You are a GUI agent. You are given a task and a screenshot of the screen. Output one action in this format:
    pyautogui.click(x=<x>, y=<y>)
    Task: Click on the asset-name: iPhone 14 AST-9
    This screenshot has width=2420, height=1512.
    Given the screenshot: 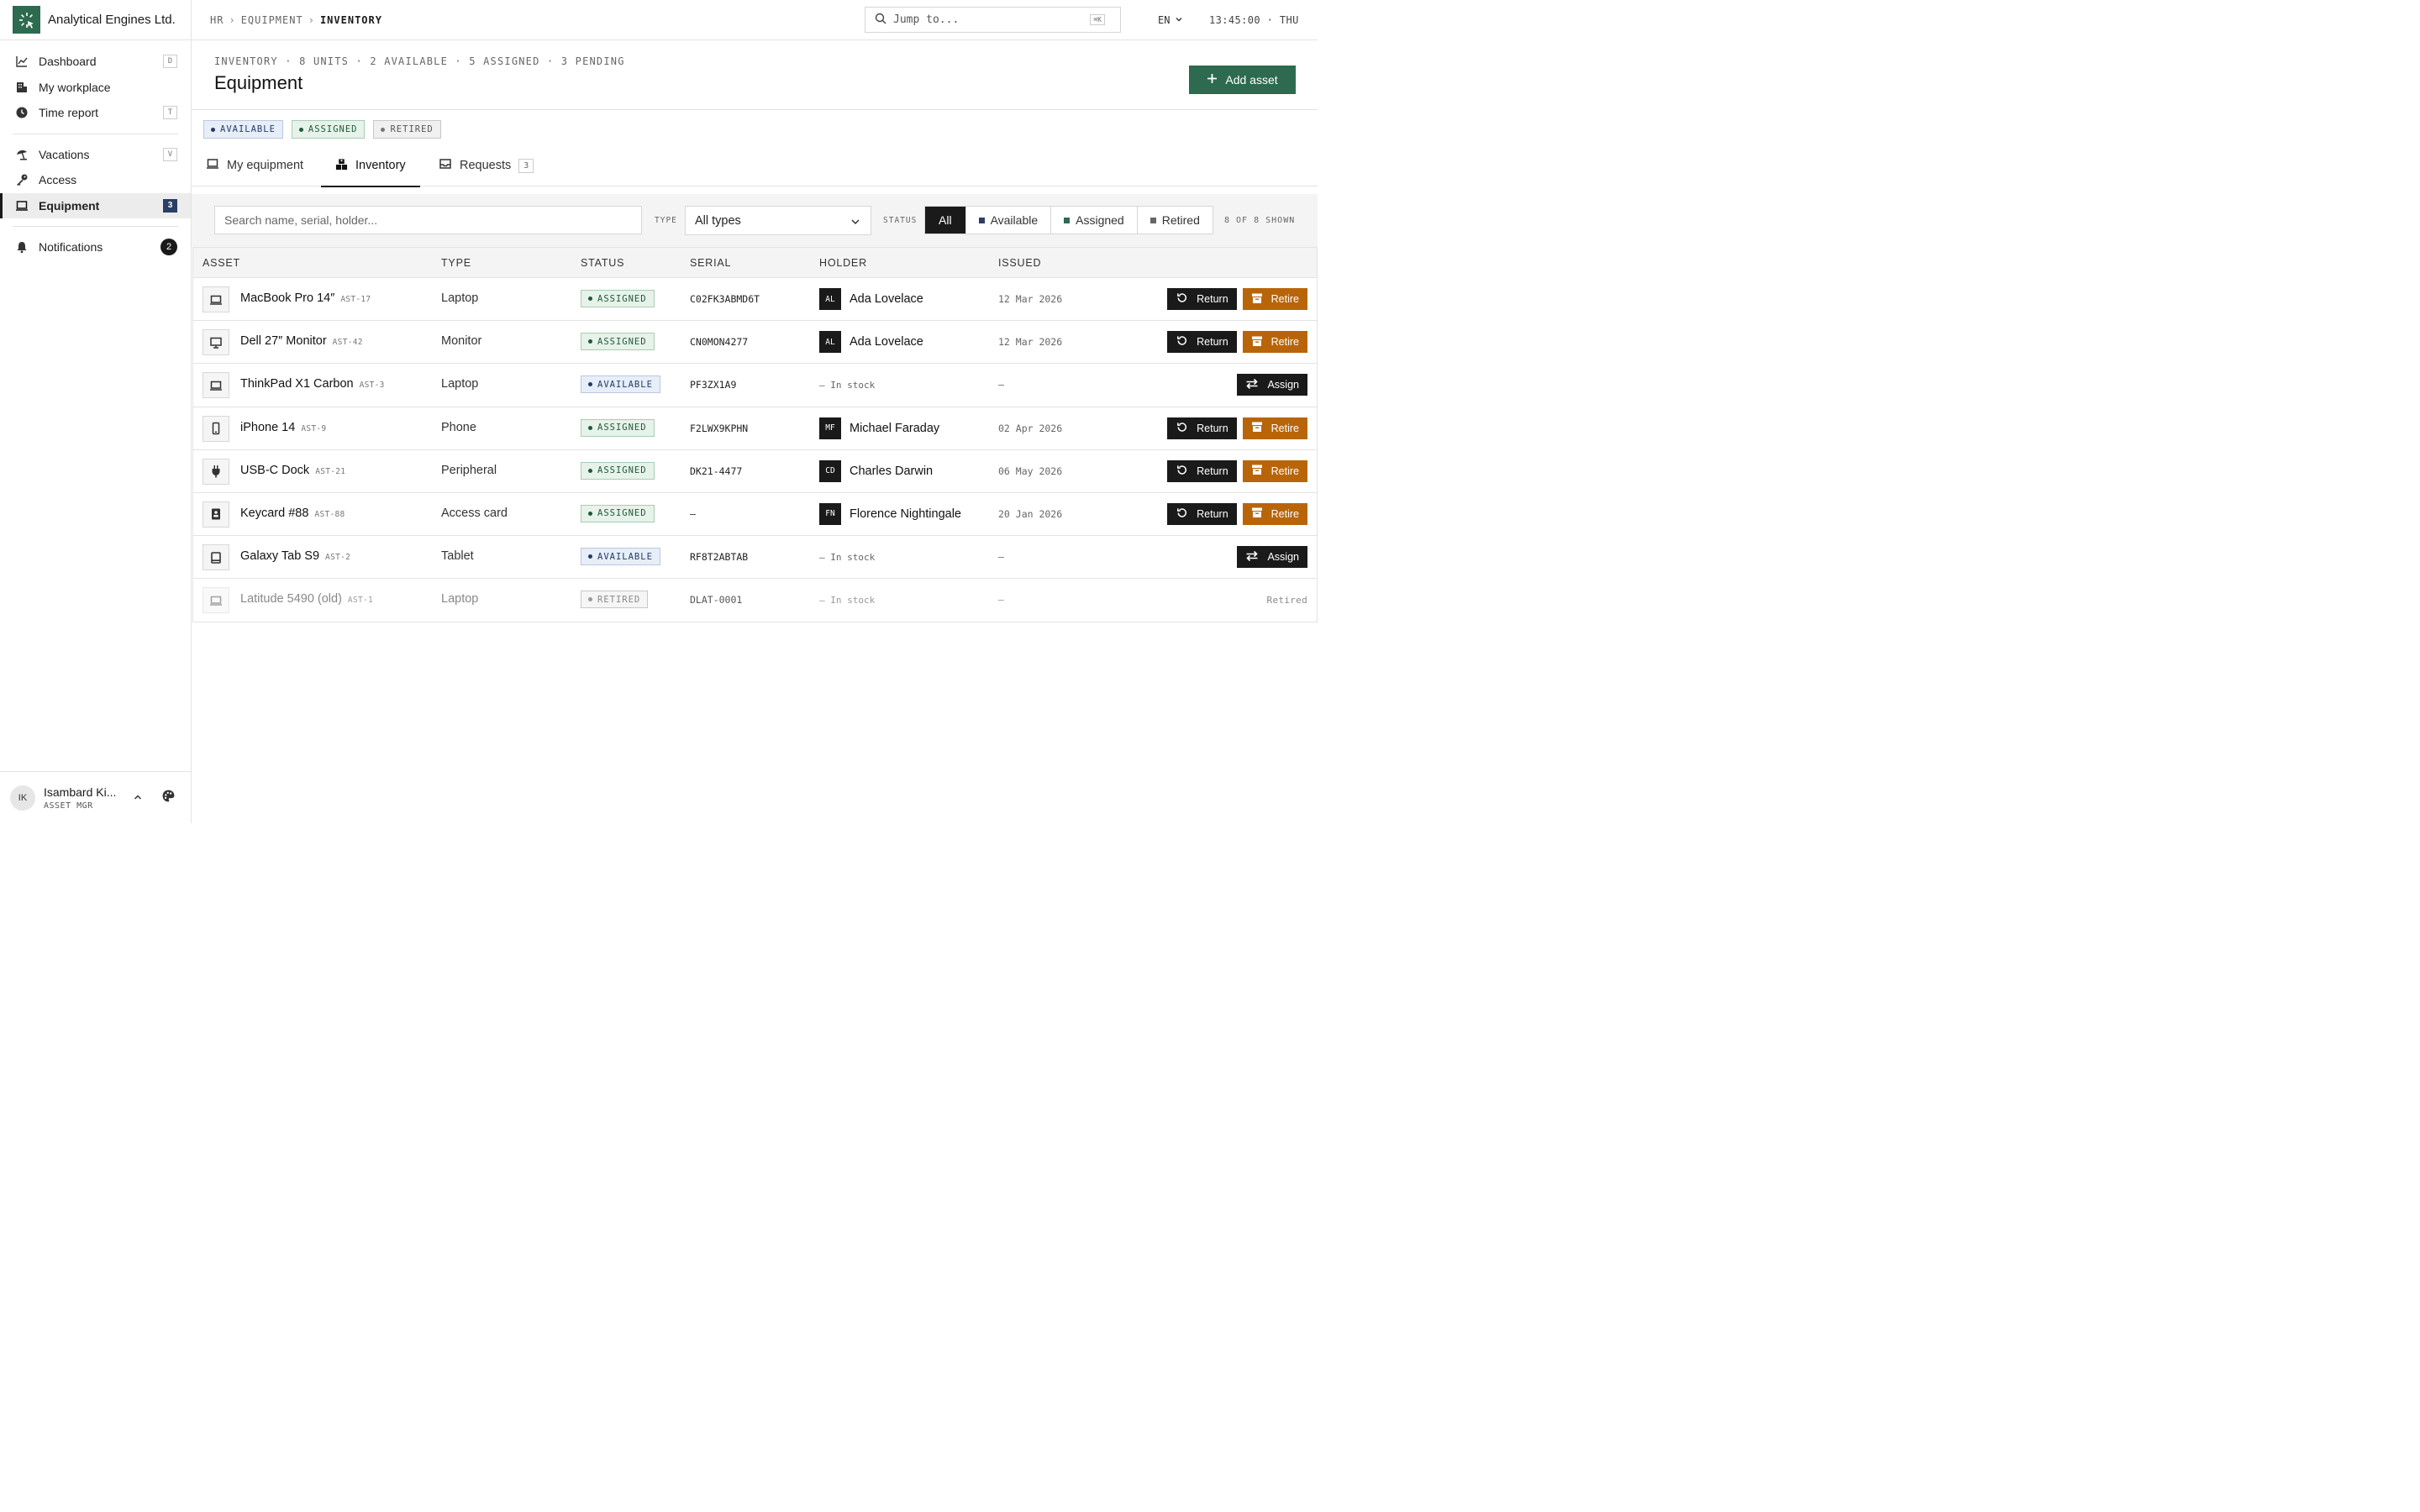 What is the action you would take?
    pyautogui.click(x=283, y=427)
    